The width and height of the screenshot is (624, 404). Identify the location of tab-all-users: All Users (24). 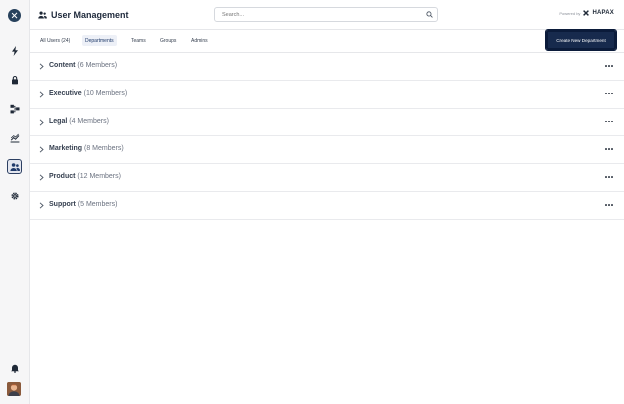
(55, 40).